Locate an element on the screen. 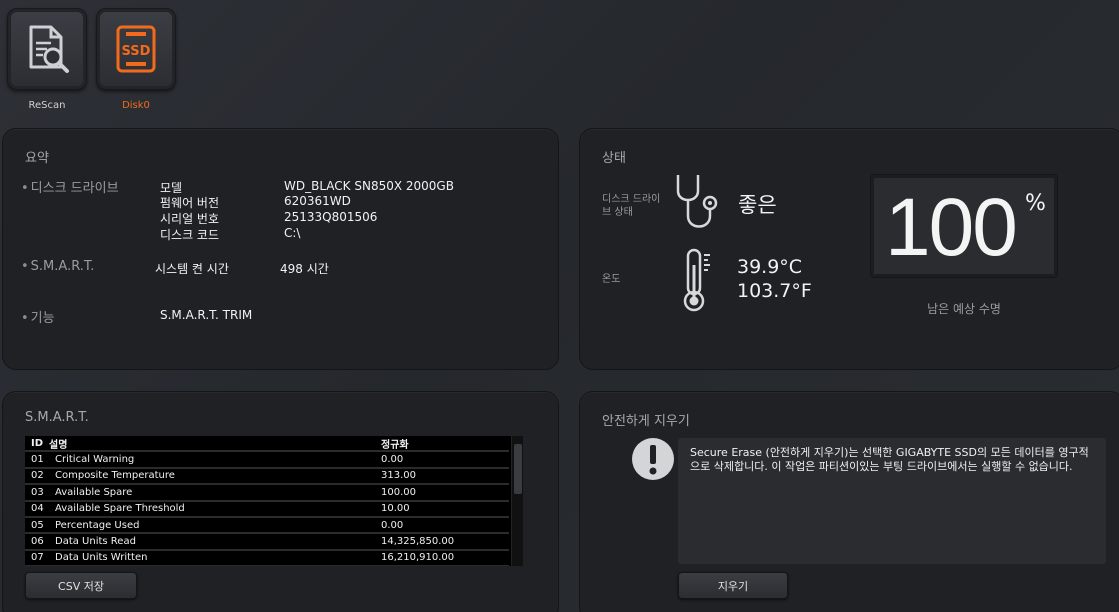 The height and width of the screenshot is (612, 1119). health-value: 좋은 is located at coordinates (757, 205).